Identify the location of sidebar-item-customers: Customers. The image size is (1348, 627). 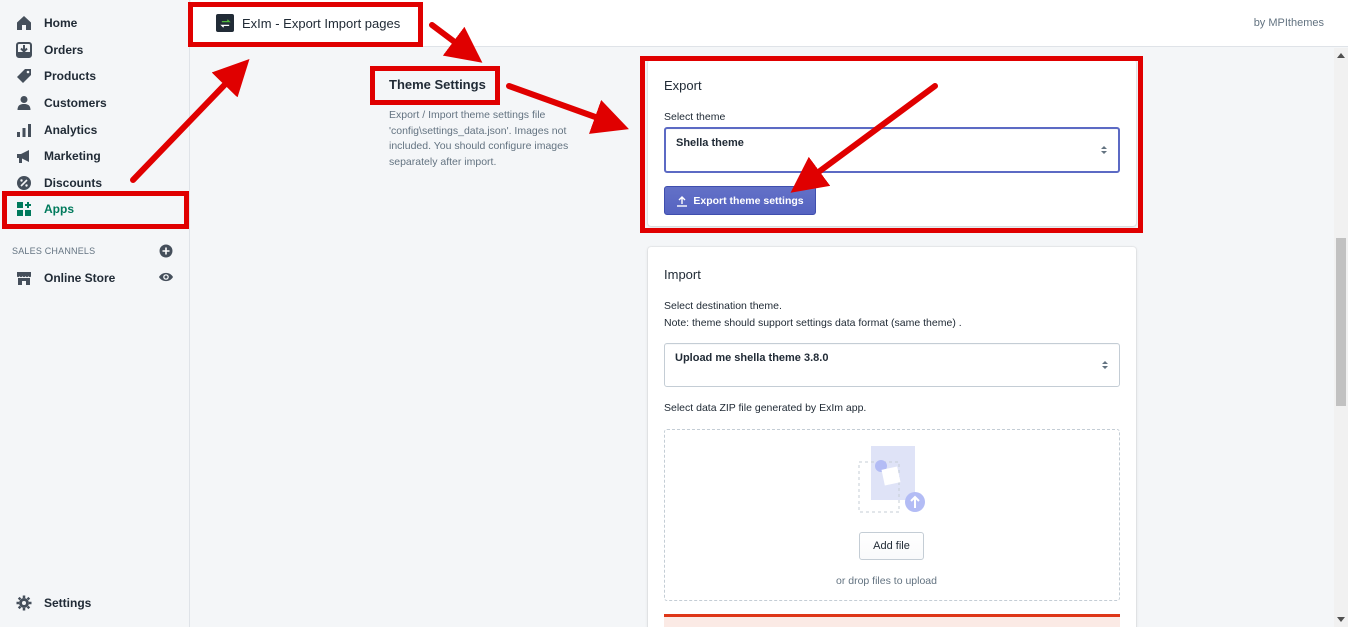
(95, 103).